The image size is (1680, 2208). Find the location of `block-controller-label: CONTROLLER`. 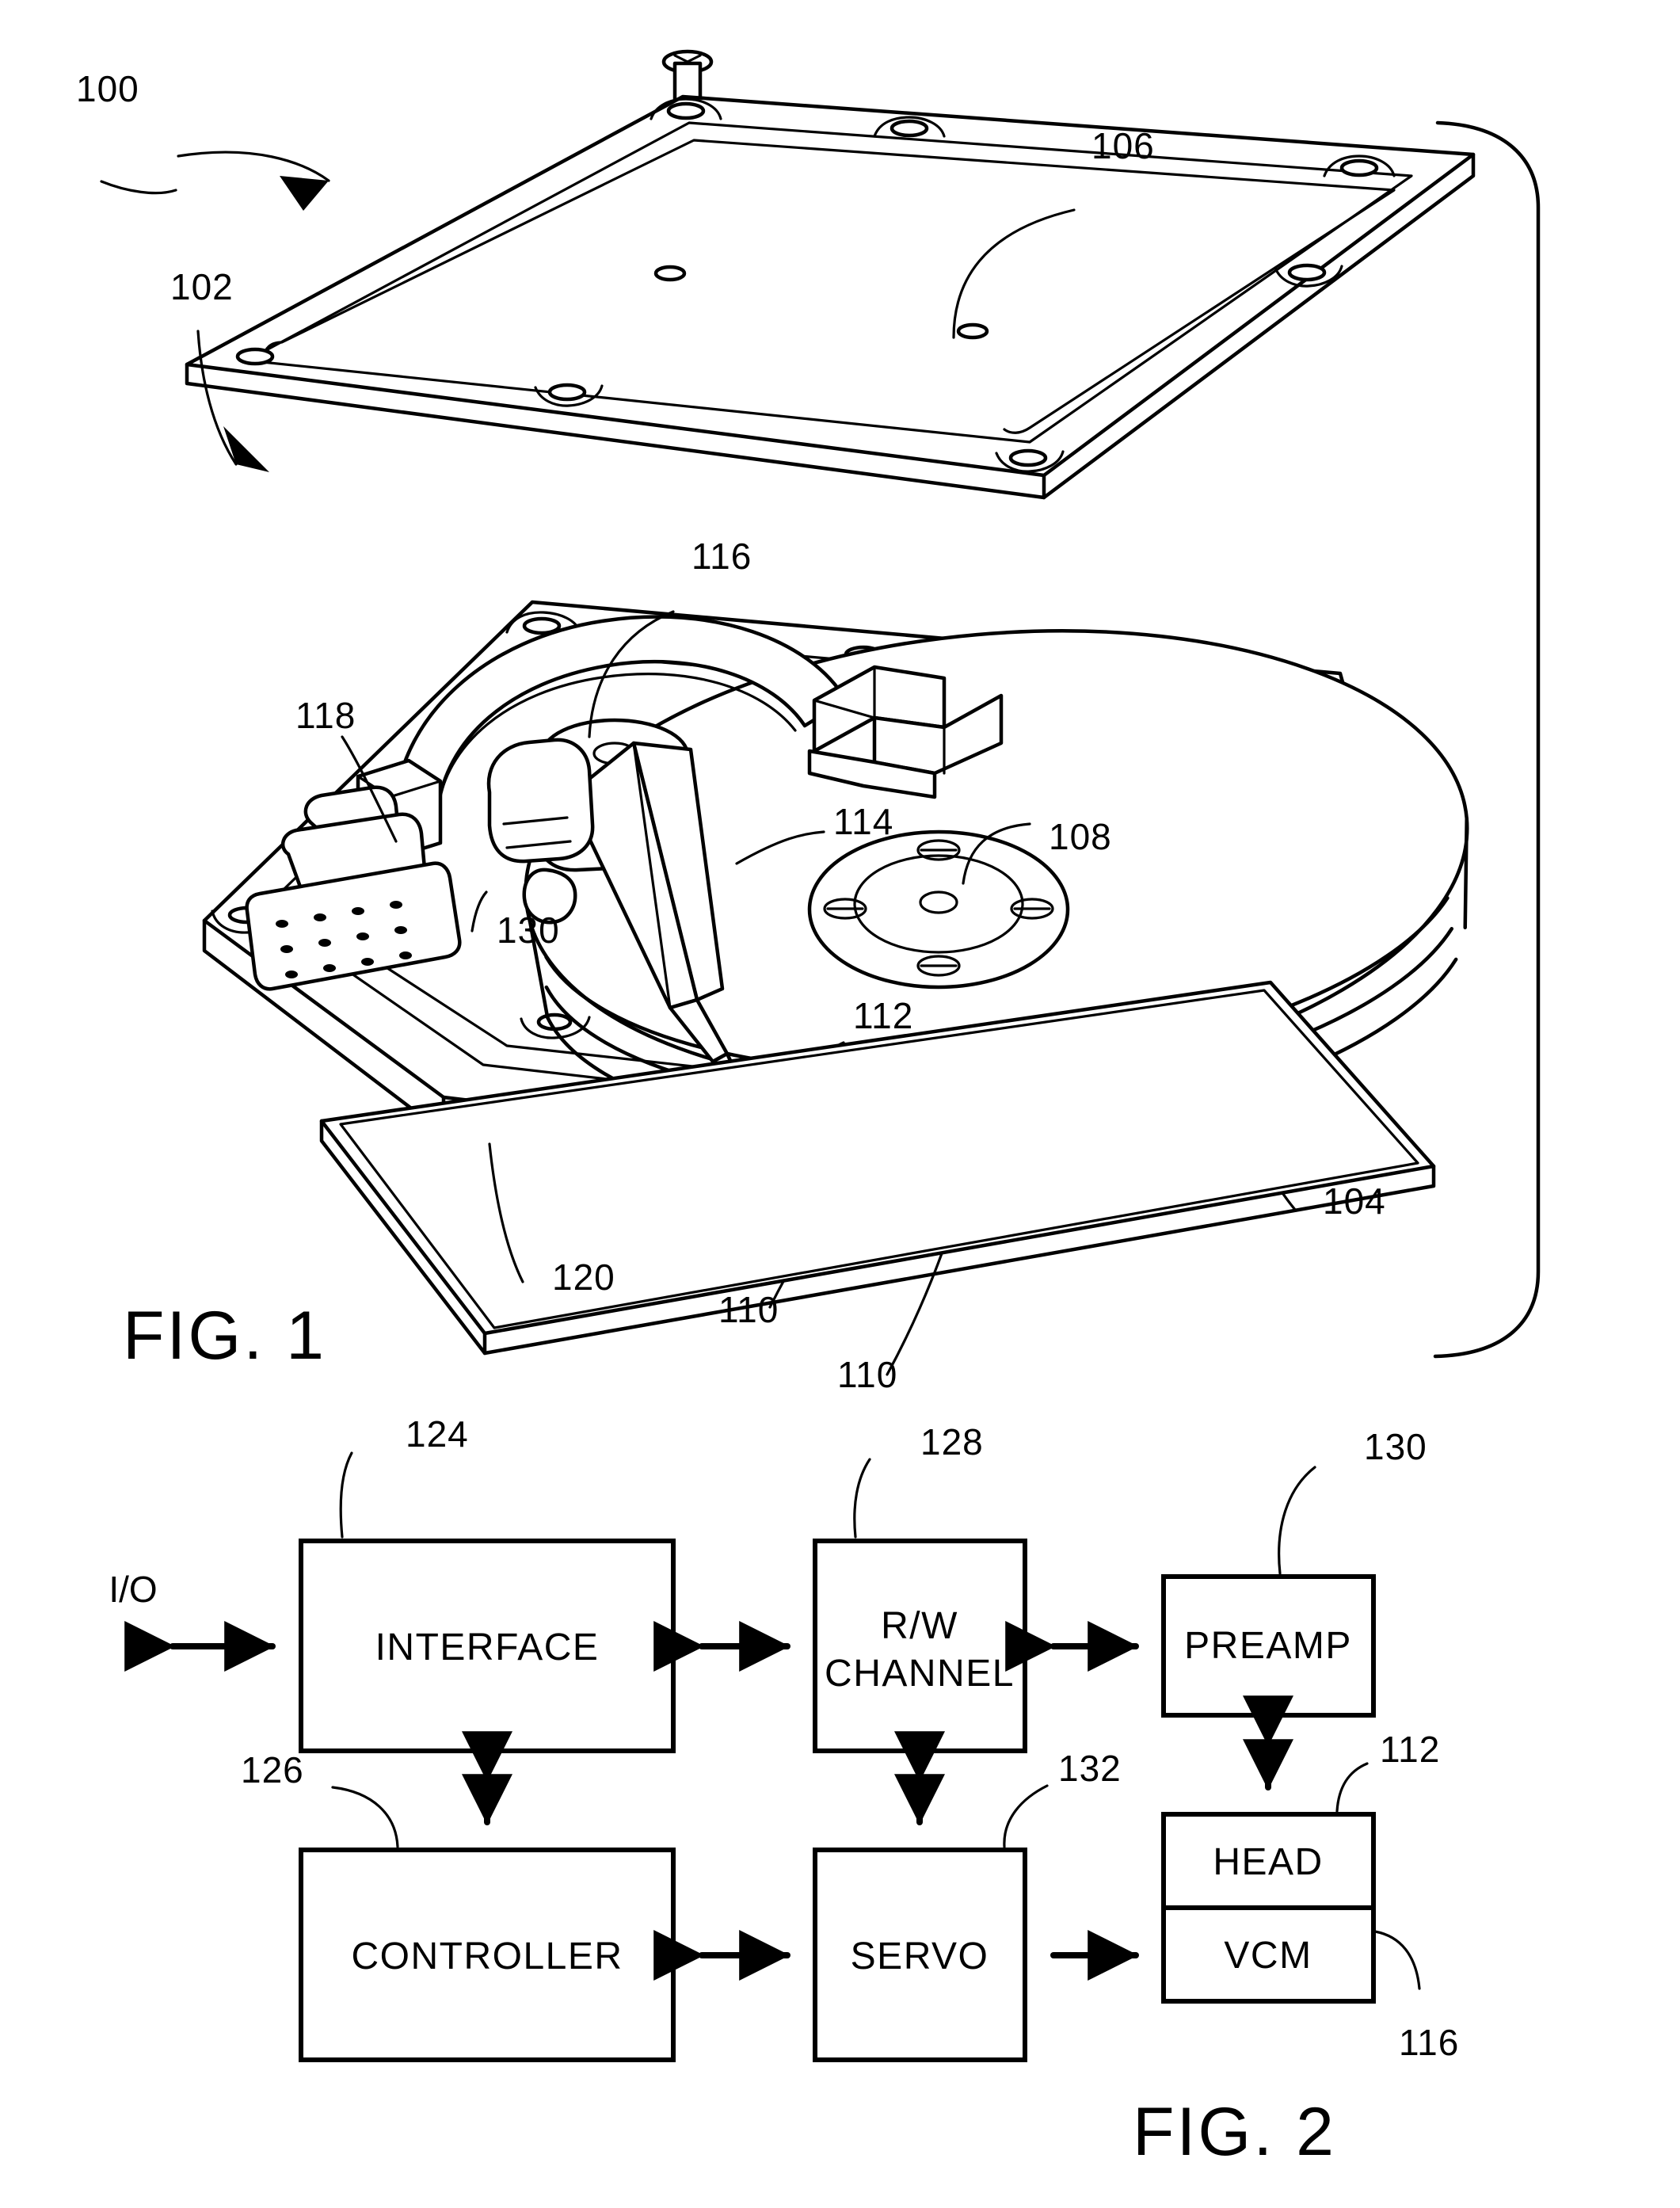

block-controller-label: CONTROLLER is located at coordinates (487, 1956).